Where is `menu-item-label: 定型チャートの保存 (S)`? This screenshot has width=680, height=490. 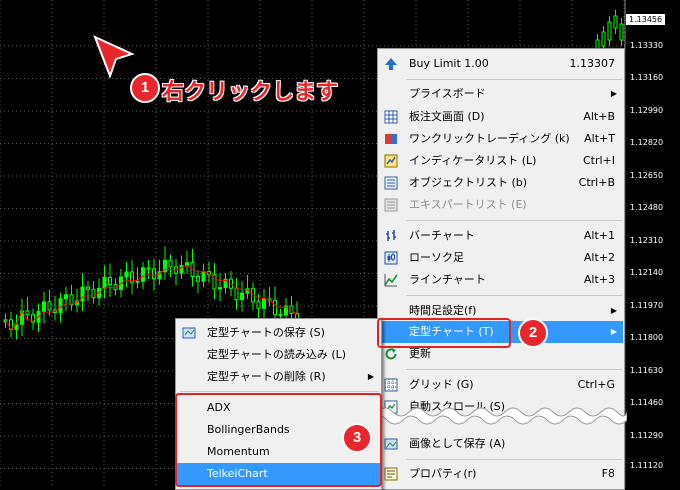 menu-item-label: 定型チャートの保存 (S) is located at coordinates (266, 332).